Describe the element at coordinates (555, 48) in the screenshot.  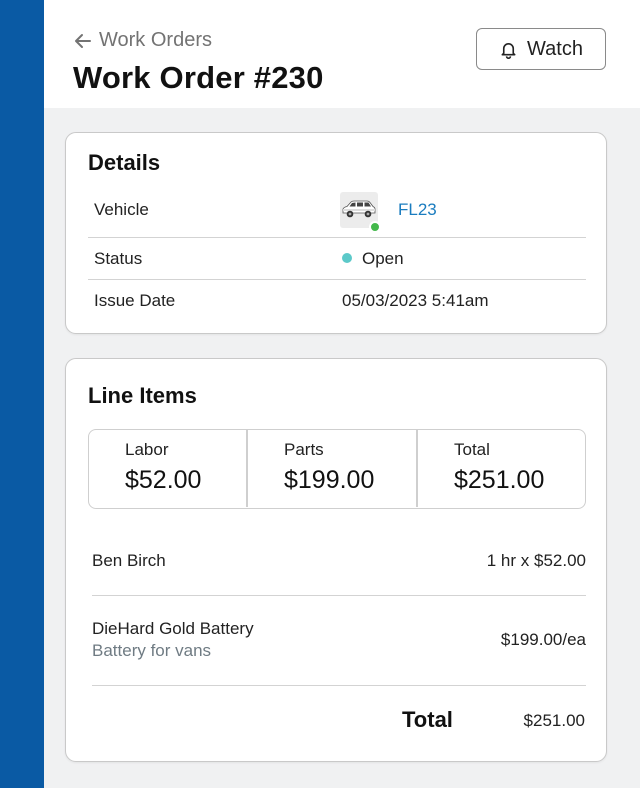
I see `watch-button-label: Watch` at that location.